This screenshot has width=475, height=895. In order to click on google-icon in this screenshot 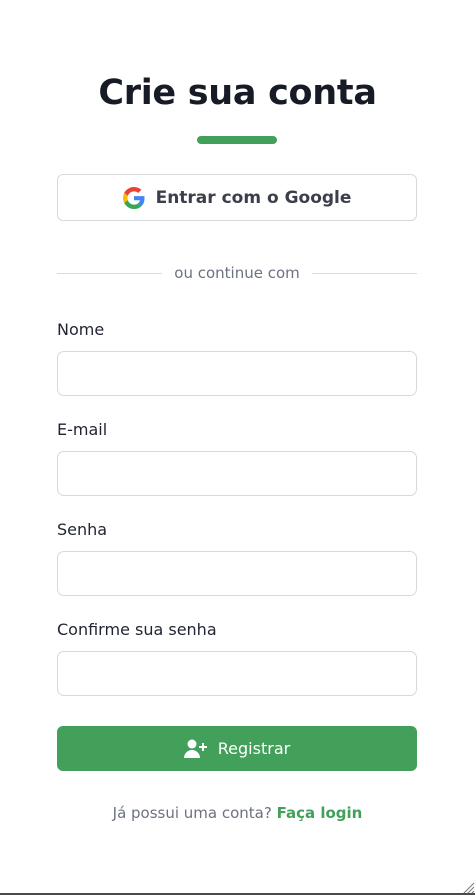, I will do `click(133, 197)`.